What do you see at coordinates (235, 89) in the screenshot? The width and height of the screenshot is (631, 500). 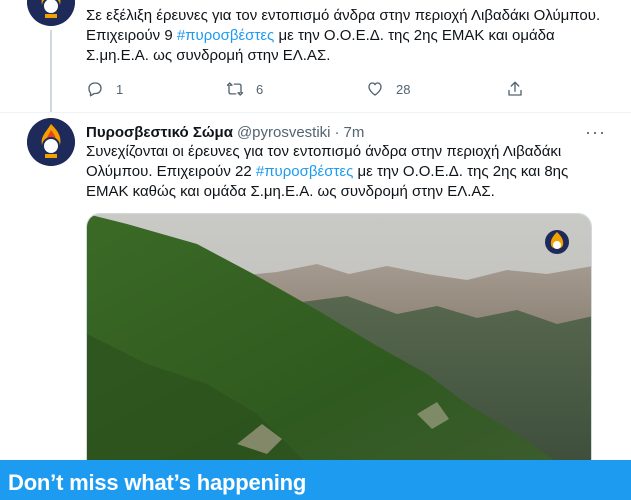 I see `retweet-icon` at bounding box center [235, 89].